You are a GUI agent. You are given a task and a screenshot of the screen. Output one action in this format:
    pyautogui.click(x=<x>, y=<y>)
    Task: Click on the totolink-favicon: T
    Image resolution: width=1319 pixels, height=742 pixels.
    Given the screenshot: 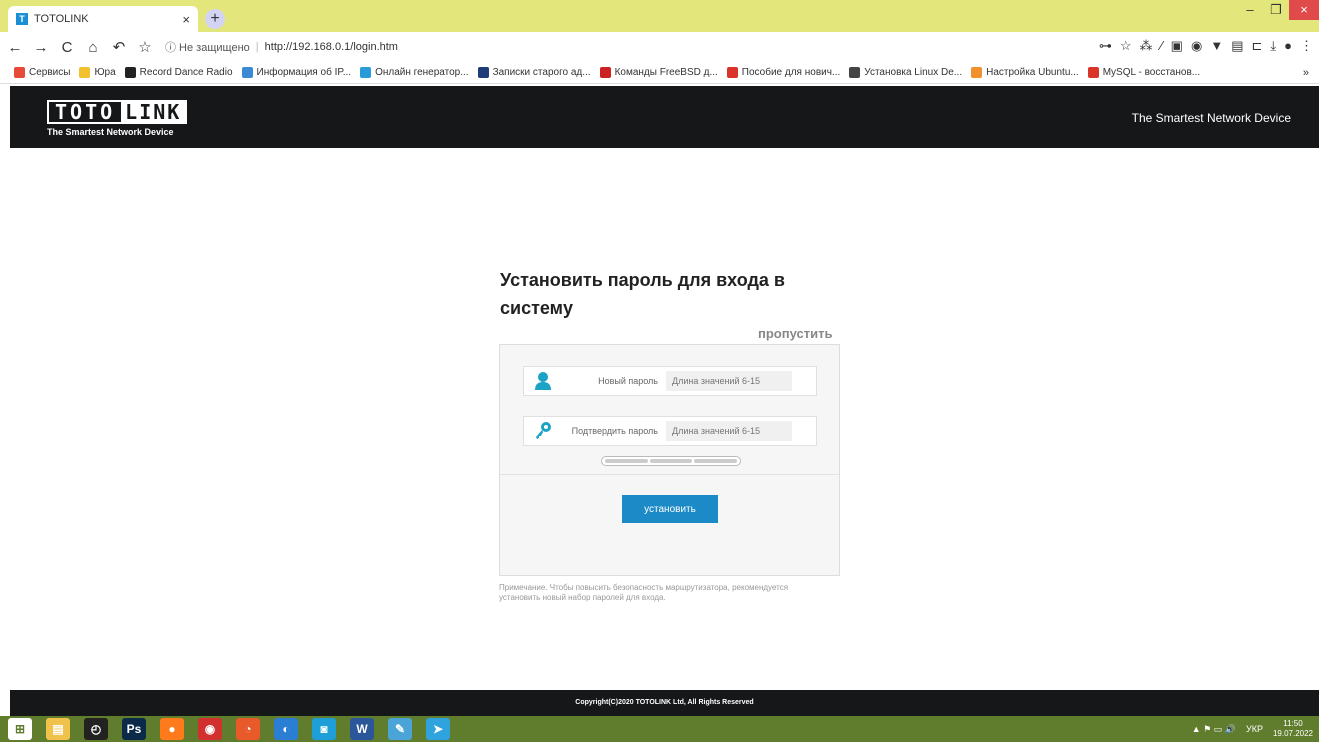 What is the action you would take?
    pyautogui.click(x=22, y=19)
    